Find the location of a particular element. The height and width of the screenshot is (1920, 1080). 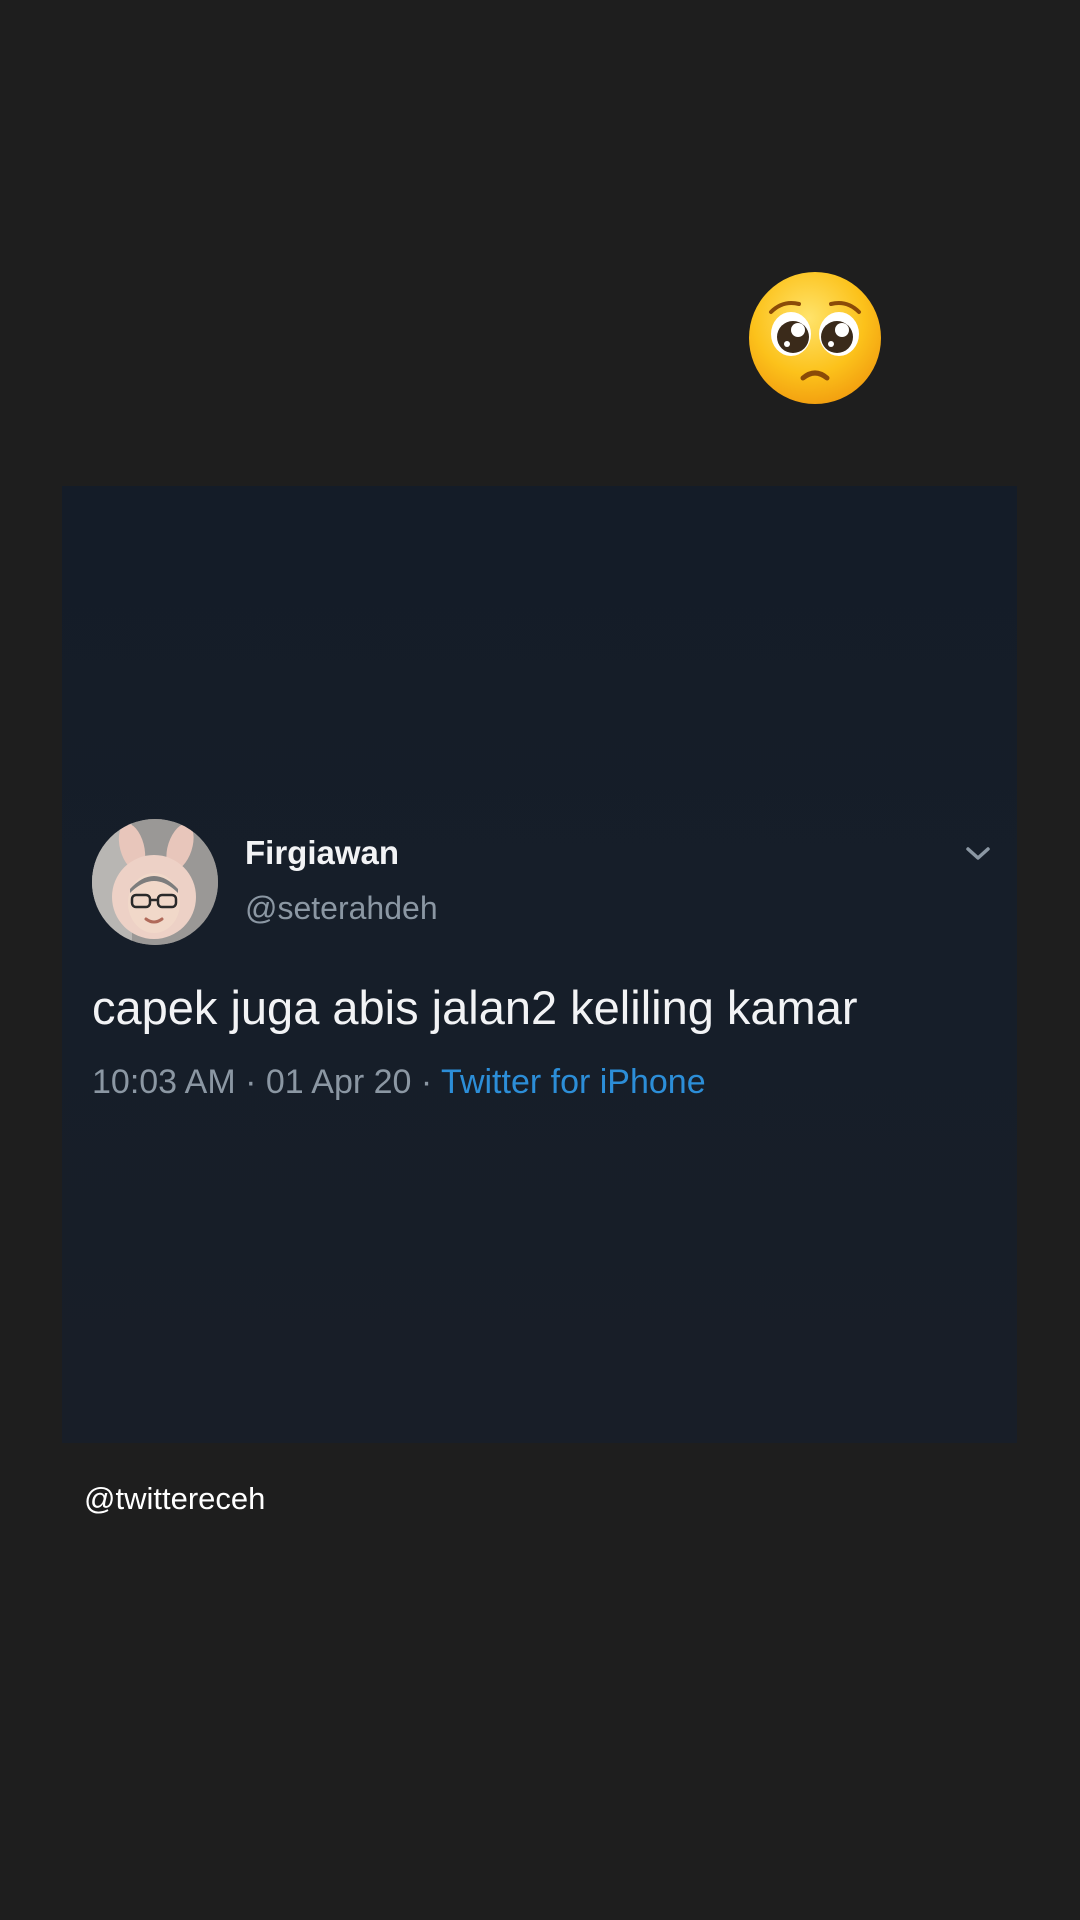

watermark-handle: @twittereceh is located at coordinates (175, 1498).